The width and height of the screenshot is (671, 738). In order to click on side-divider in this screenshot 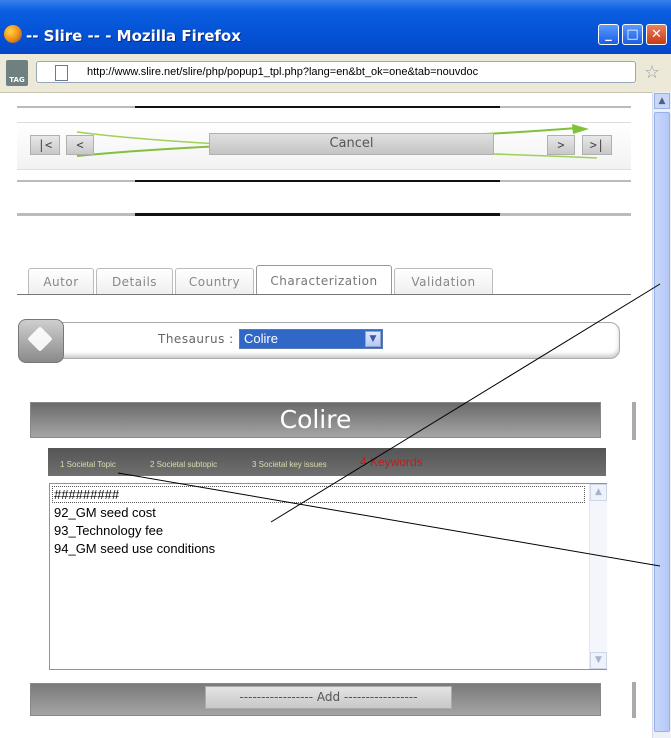, I will do `click(634, 700)`.